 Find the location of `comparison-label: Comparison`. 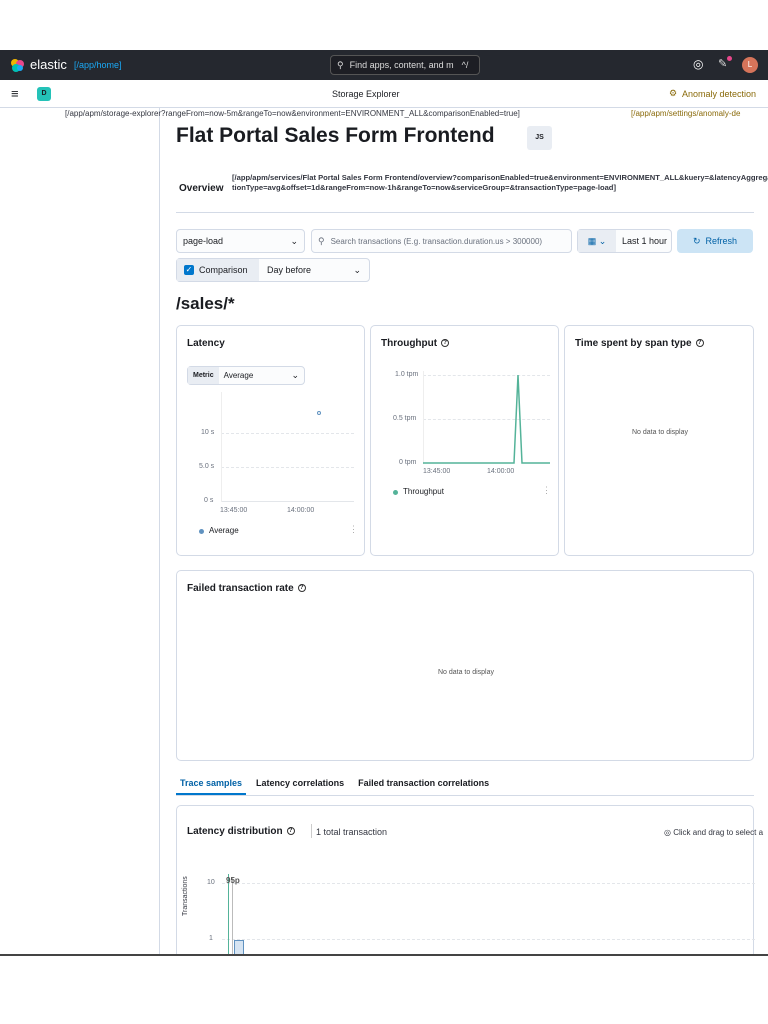

comparison-label: Comparison is located at coordinates (223, 270).